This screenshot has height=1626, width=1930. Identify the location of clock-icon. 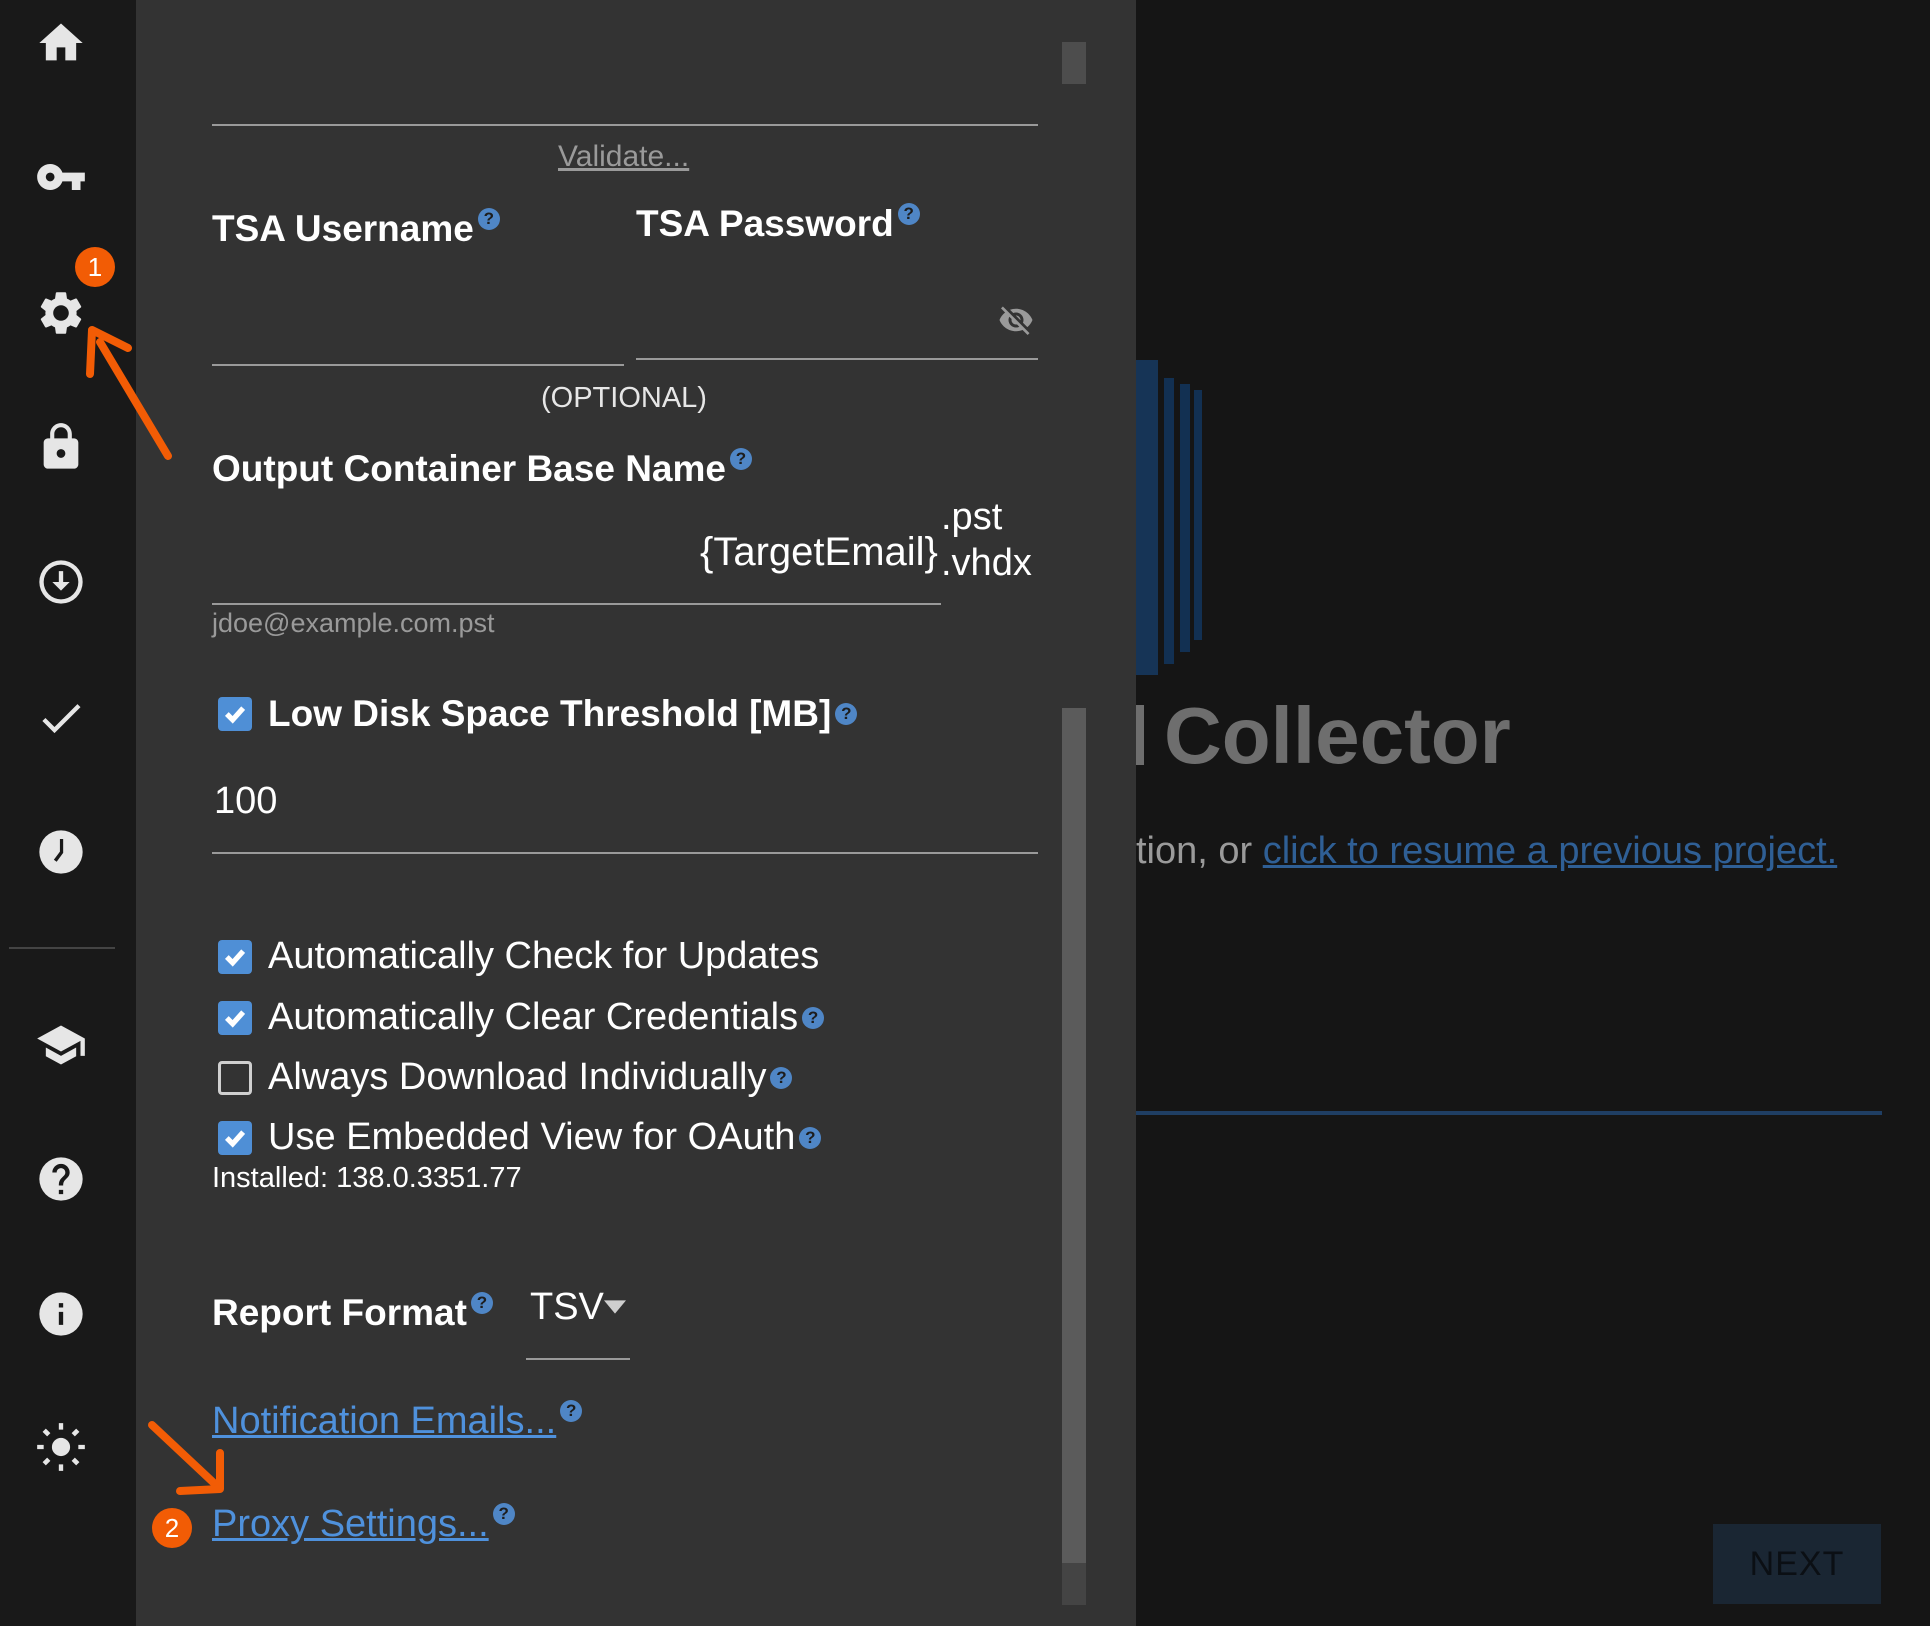
(61, 852).